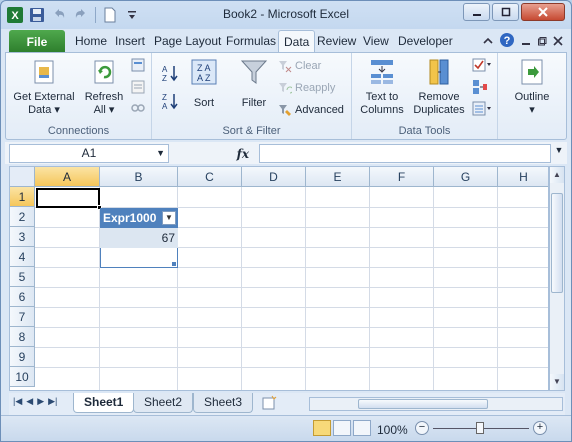 Image resolution: width=572 pixels, height=442 pixels. I want to click on column-header-h: H, so click(523, 177).